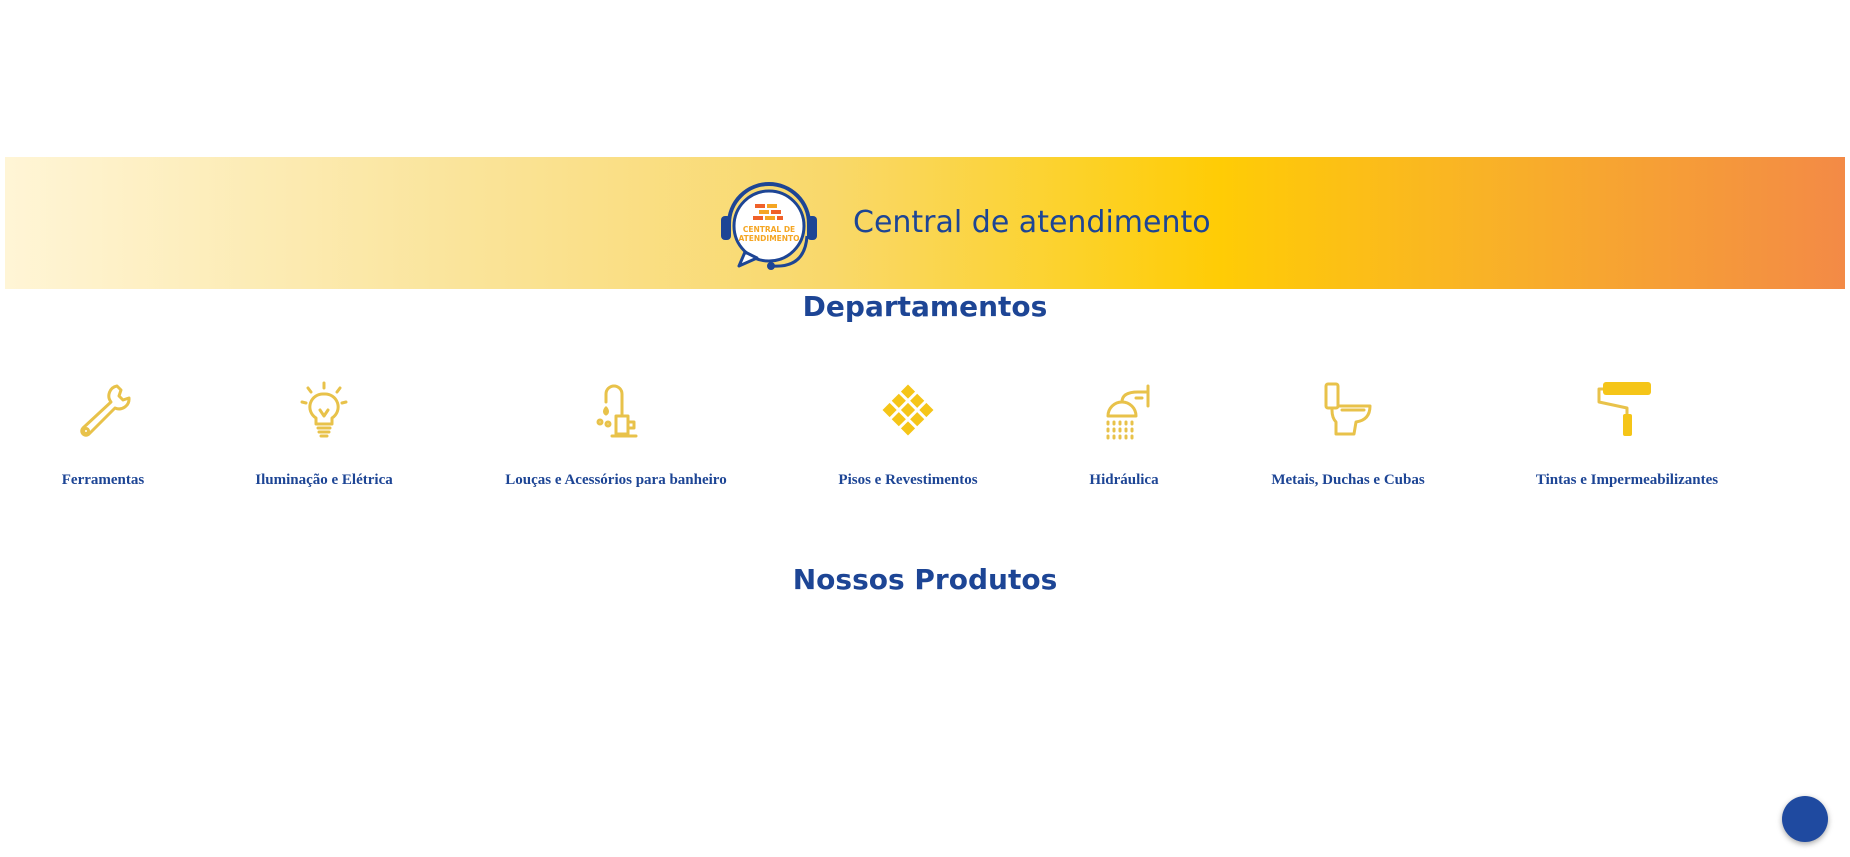 The width and height of the screenshot is (1850, 857). I want to click on department-item-loucas: Louças e Acessórios para banheiro, so click(616, 434).